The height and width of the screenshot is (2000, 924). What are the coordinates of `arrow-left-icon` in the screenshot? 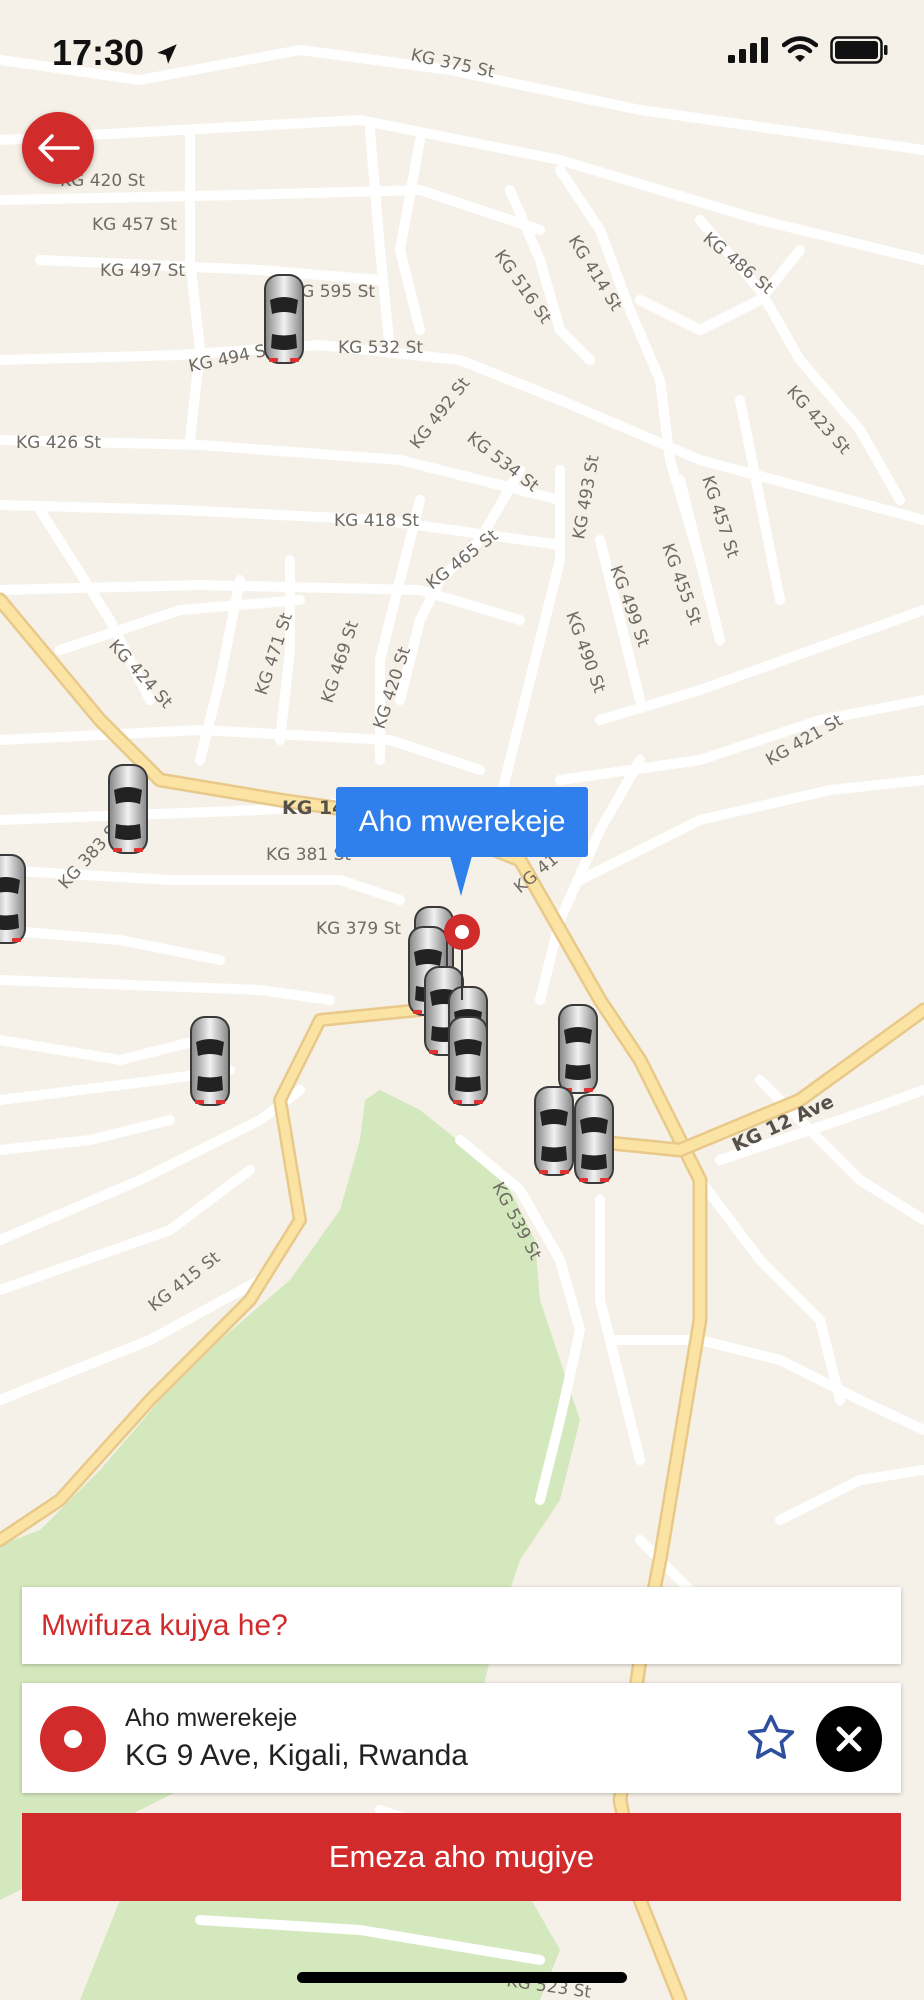 It's located at (59, 148).